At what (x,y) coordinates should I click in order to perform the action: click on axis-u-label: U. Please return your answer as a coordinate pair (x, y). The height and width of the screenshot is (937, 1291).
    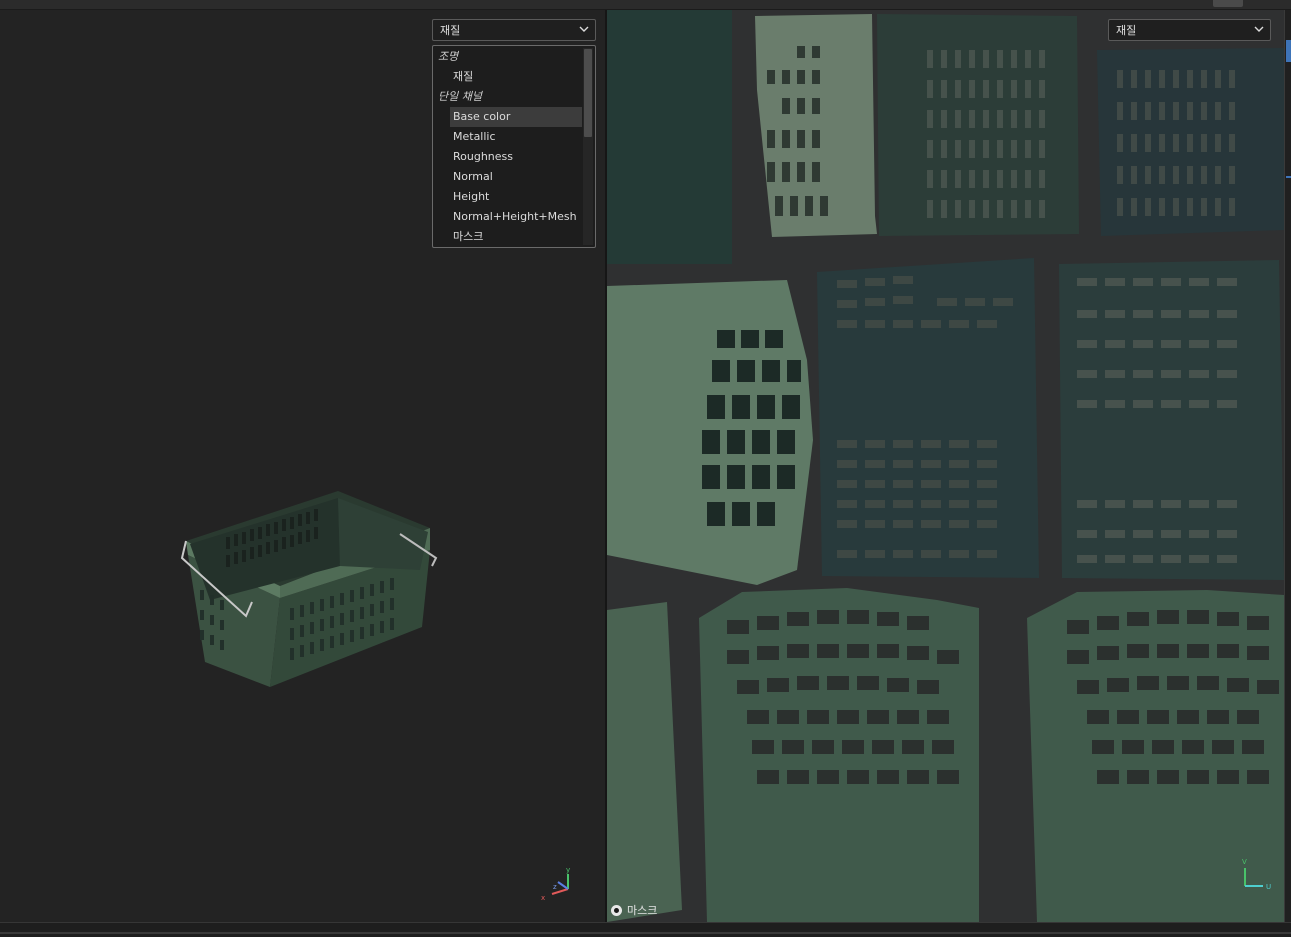
    Looking at the image, I should click on (1268, 887).